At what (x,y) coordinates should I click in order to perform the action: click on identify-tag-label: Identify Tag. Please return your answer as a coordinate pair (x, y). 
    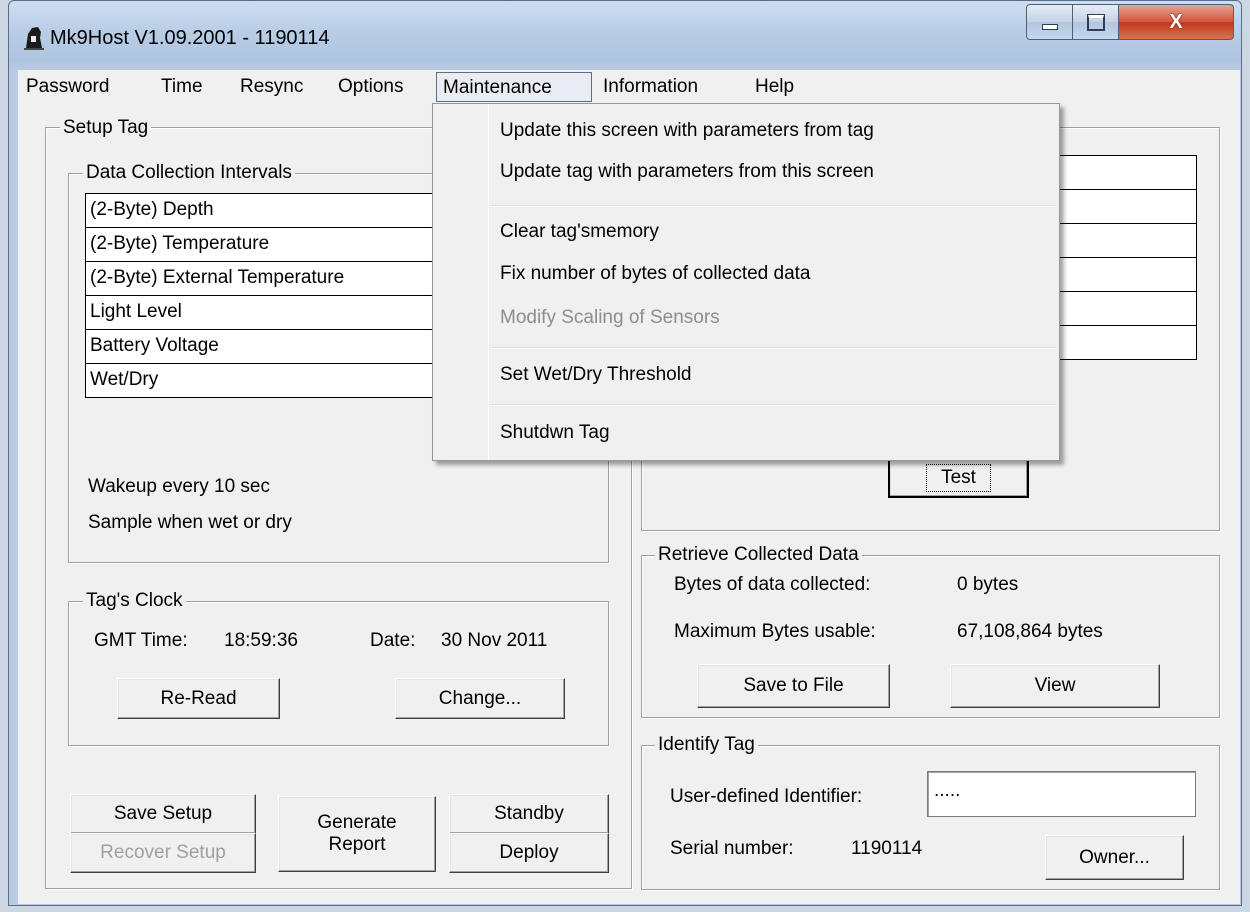
    Looking at the image, I should click on (706, 745).